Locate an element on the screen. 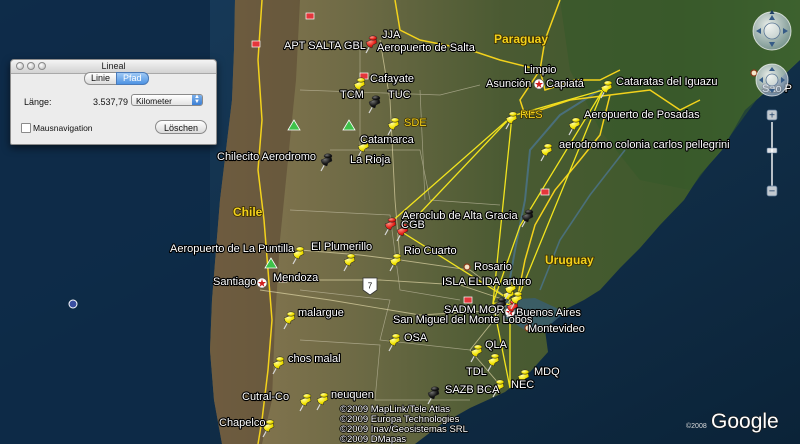 This screenshot has width=800, height=444. country-label-chile: Chile is located at coordinates (248, 212).